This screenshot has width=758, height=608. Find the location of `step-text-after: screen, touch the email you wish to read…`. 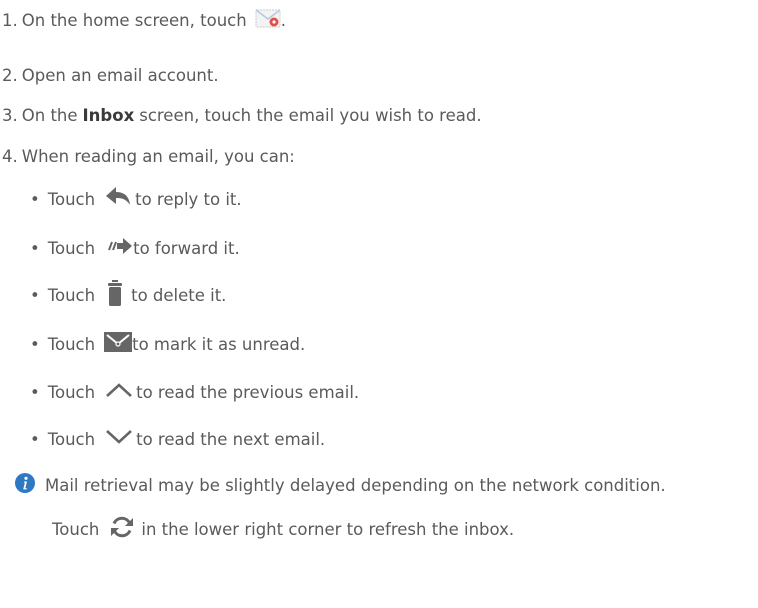

step-text-after: screen, touch the email you wish to read… is located at coordinates (310, 115).